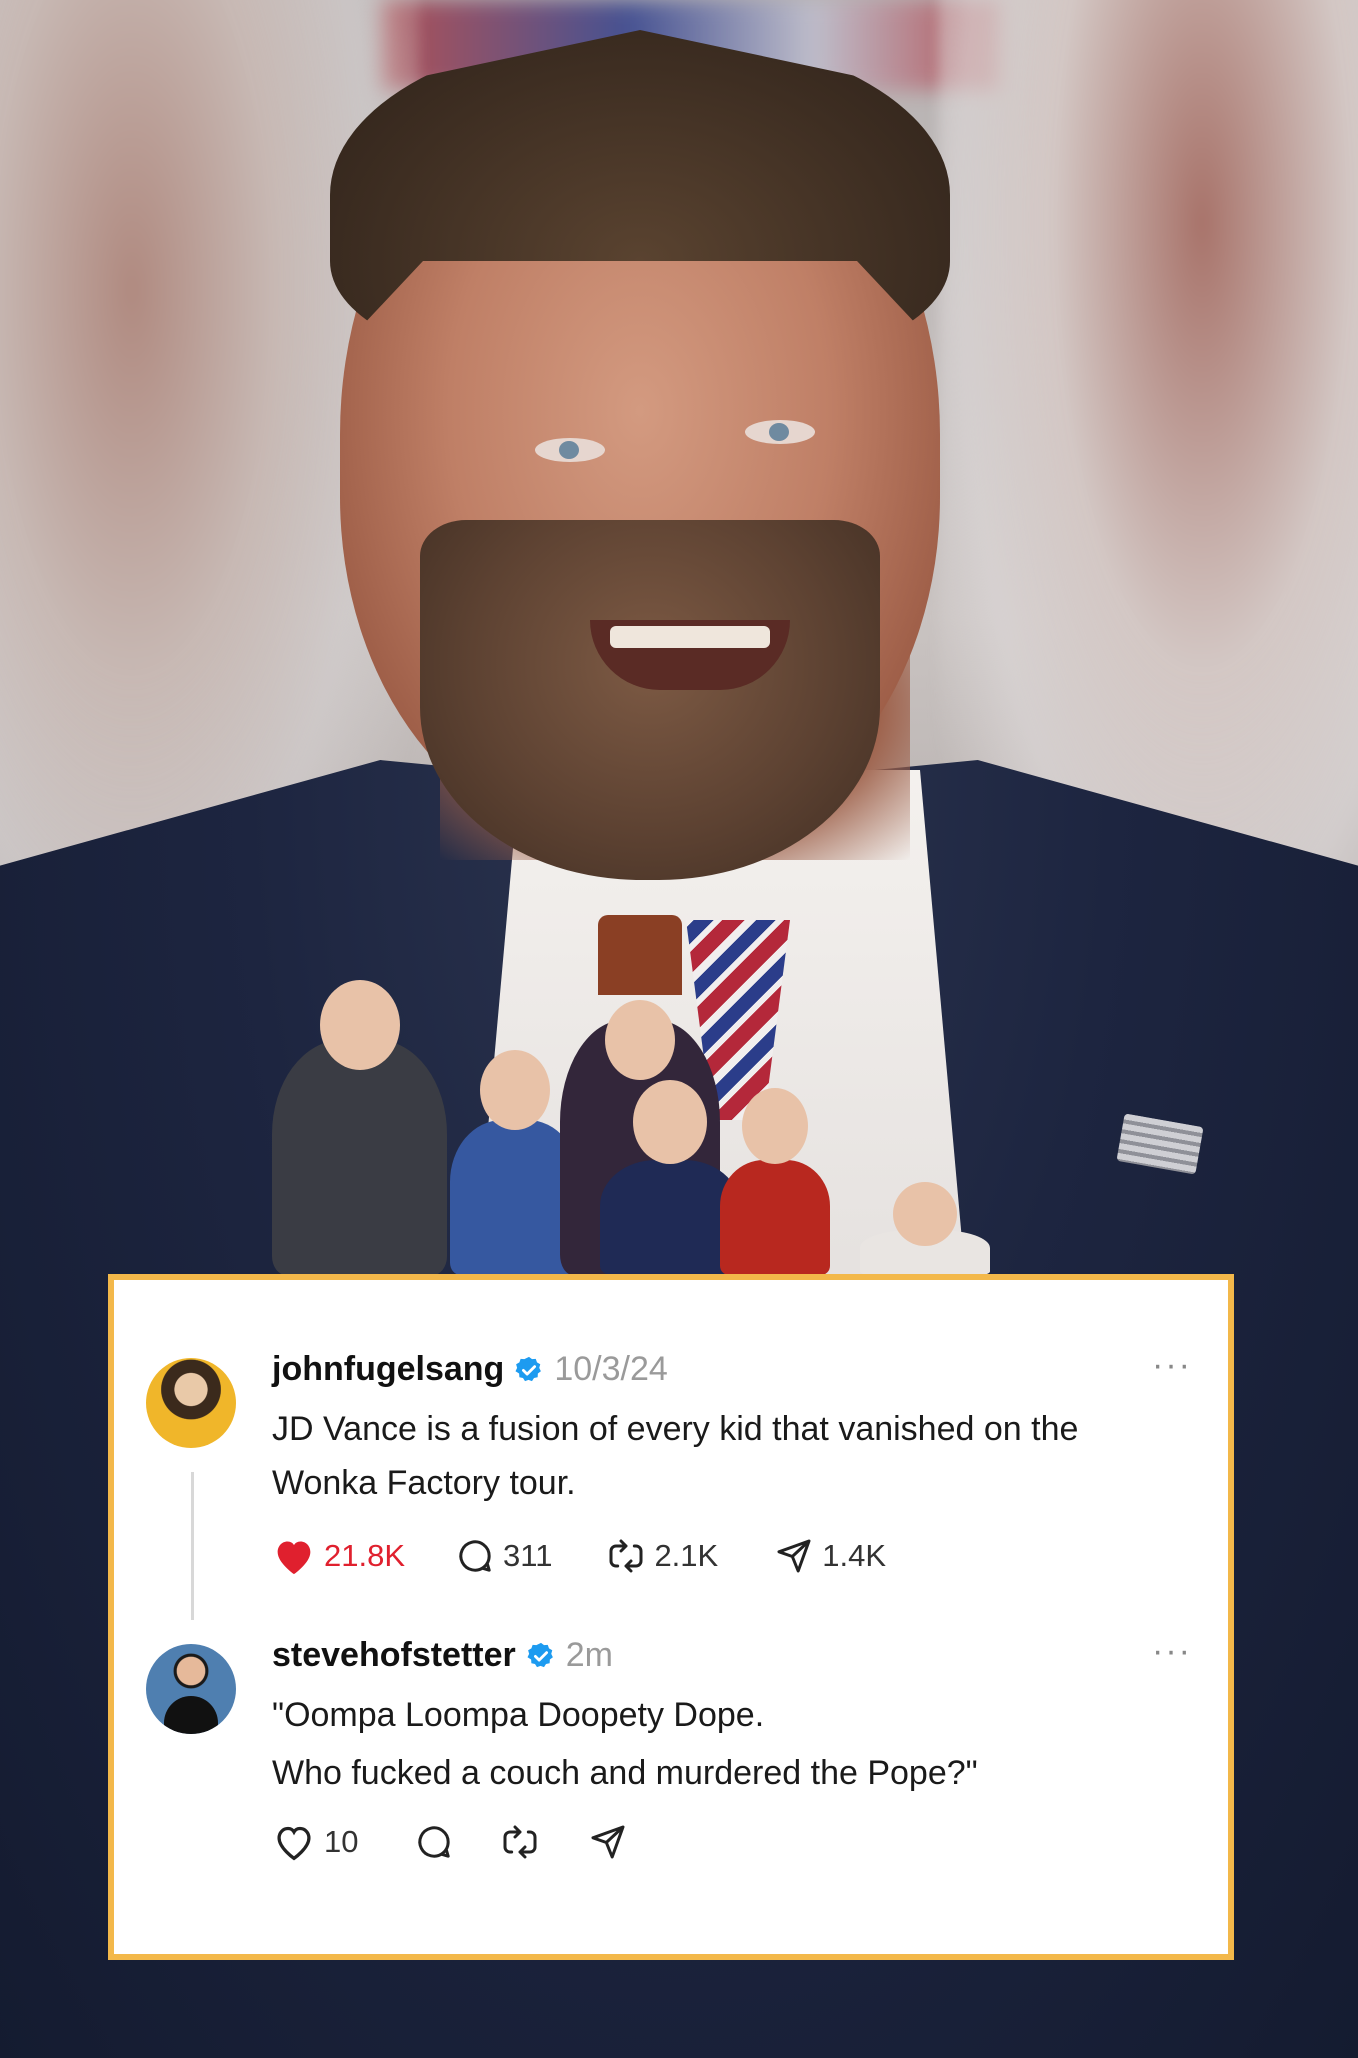 The height and width of the screenshot is (2058, 1358). I want to click on share-button: 1.4K, so click(830, 1556).